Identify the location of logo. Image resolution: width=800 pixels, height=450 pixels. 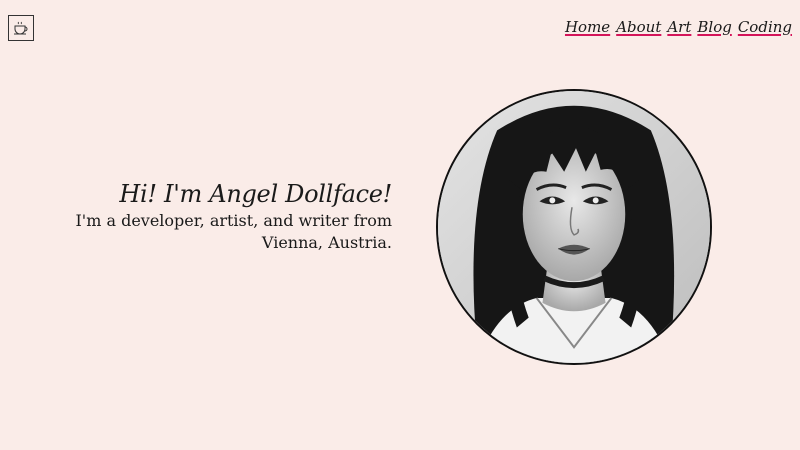
(21, 28).